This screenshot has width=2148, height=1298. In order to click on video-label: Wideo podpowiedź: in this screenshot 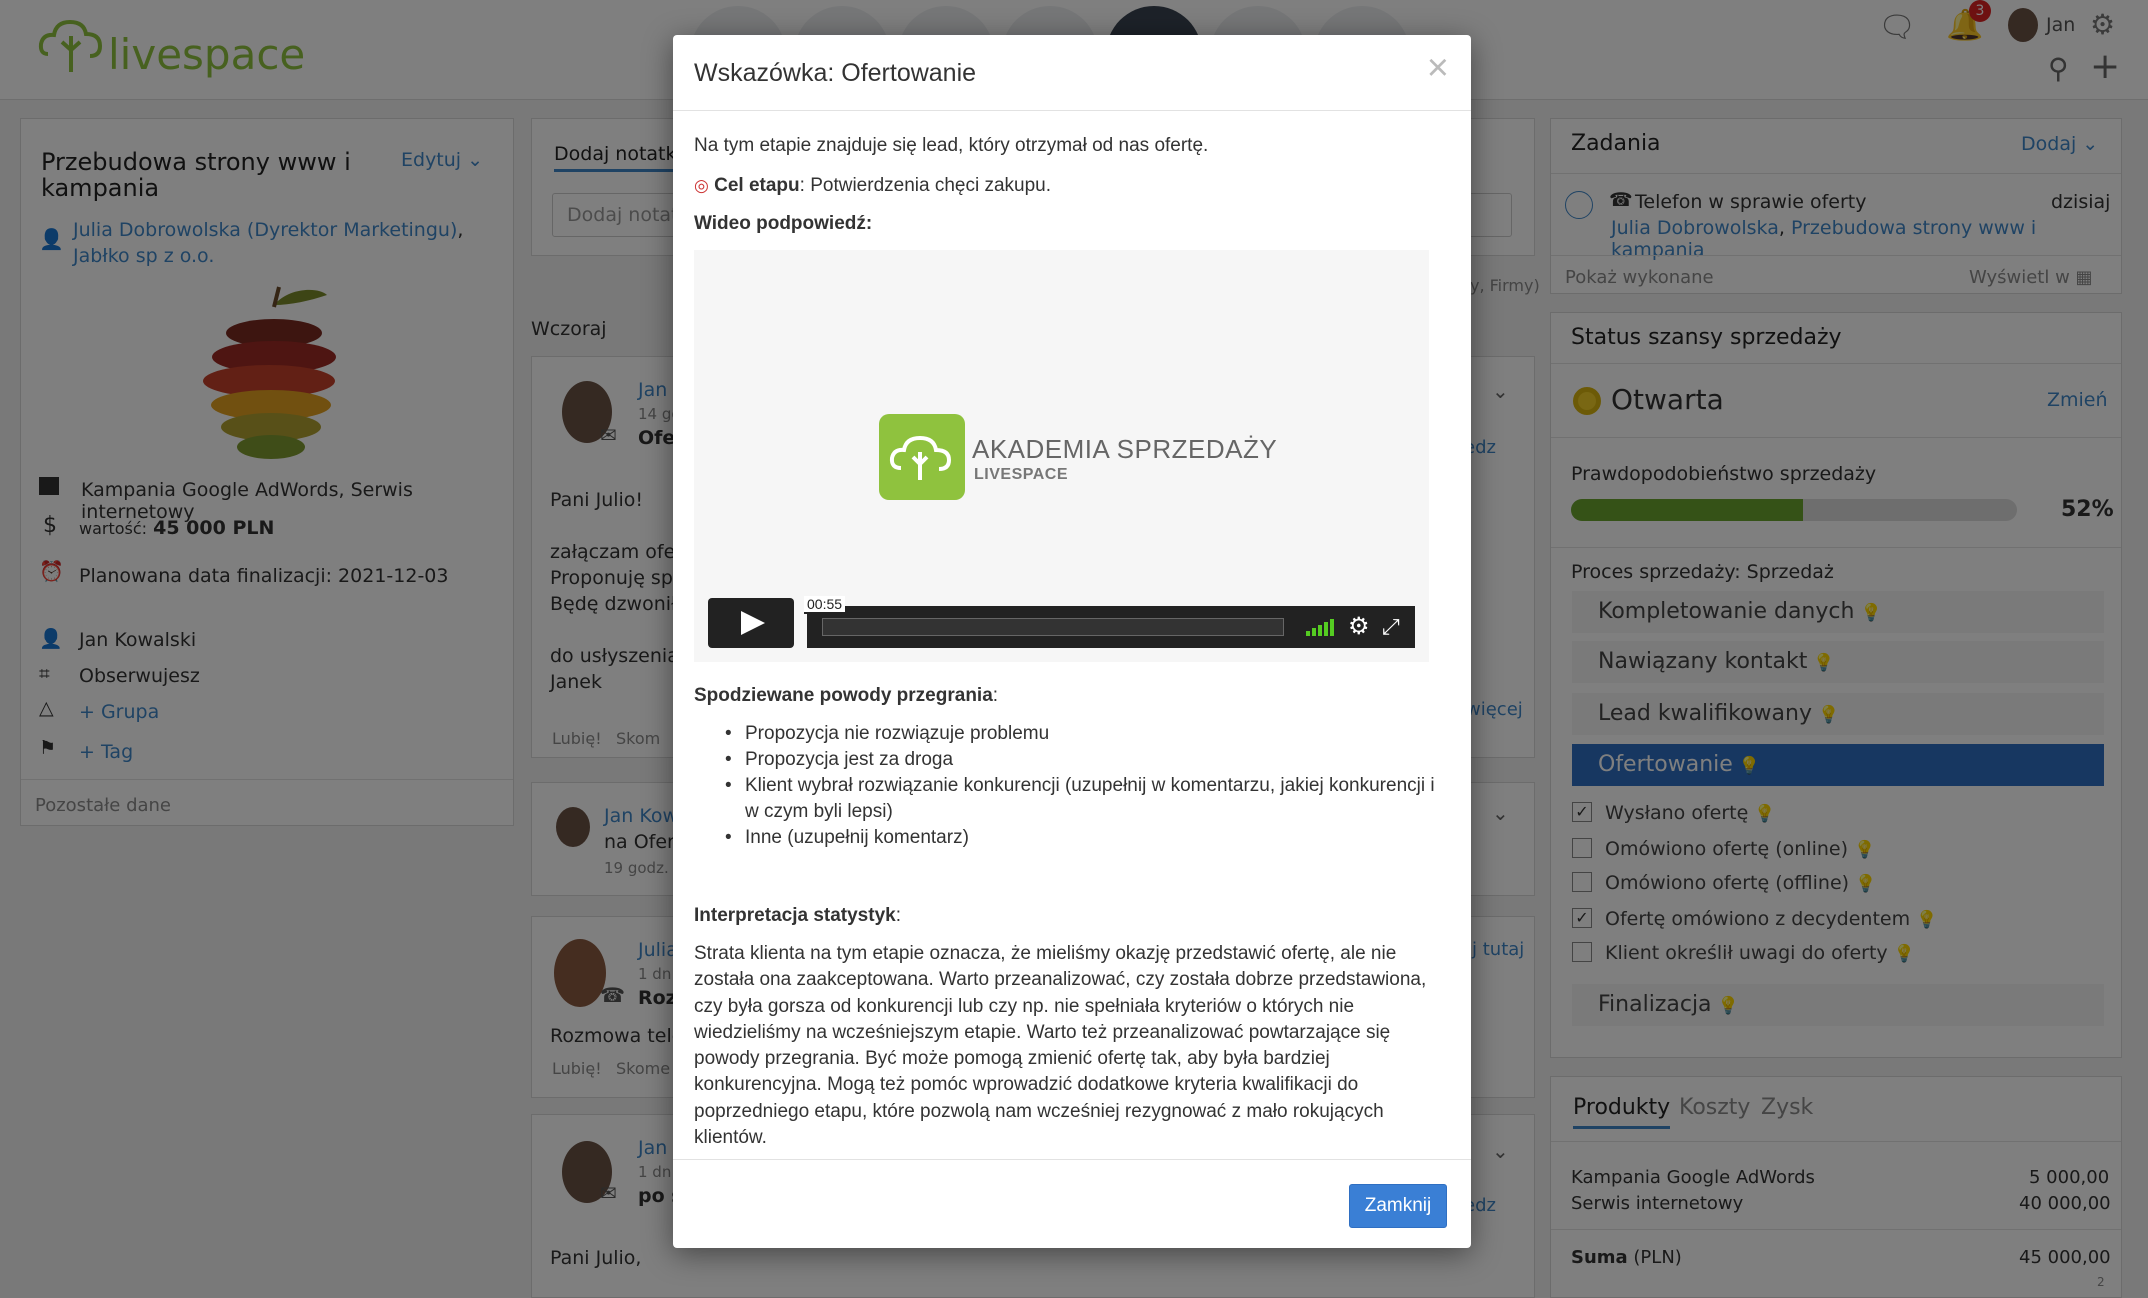, I will do `click(783, 223)`.